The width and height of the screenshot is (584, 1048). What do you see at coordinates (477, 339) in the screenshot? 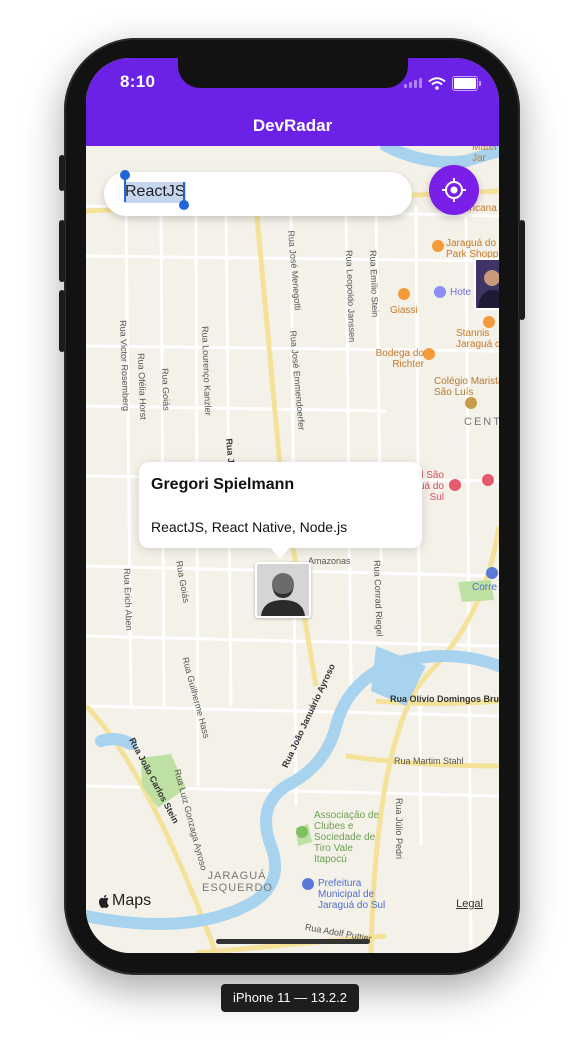
I see `map-label-stannis: Stannis Jaraguá c` at bounding box center [477, 339].